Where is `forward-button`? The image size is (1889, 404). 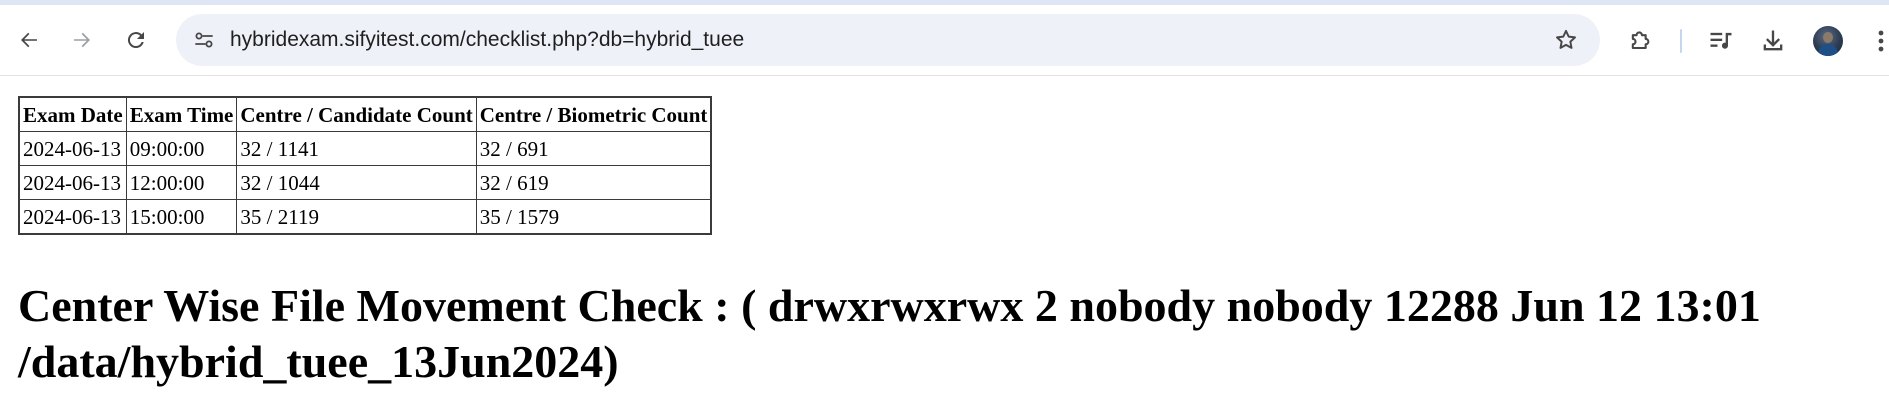
forward-button is located at coordinates (82, 40).